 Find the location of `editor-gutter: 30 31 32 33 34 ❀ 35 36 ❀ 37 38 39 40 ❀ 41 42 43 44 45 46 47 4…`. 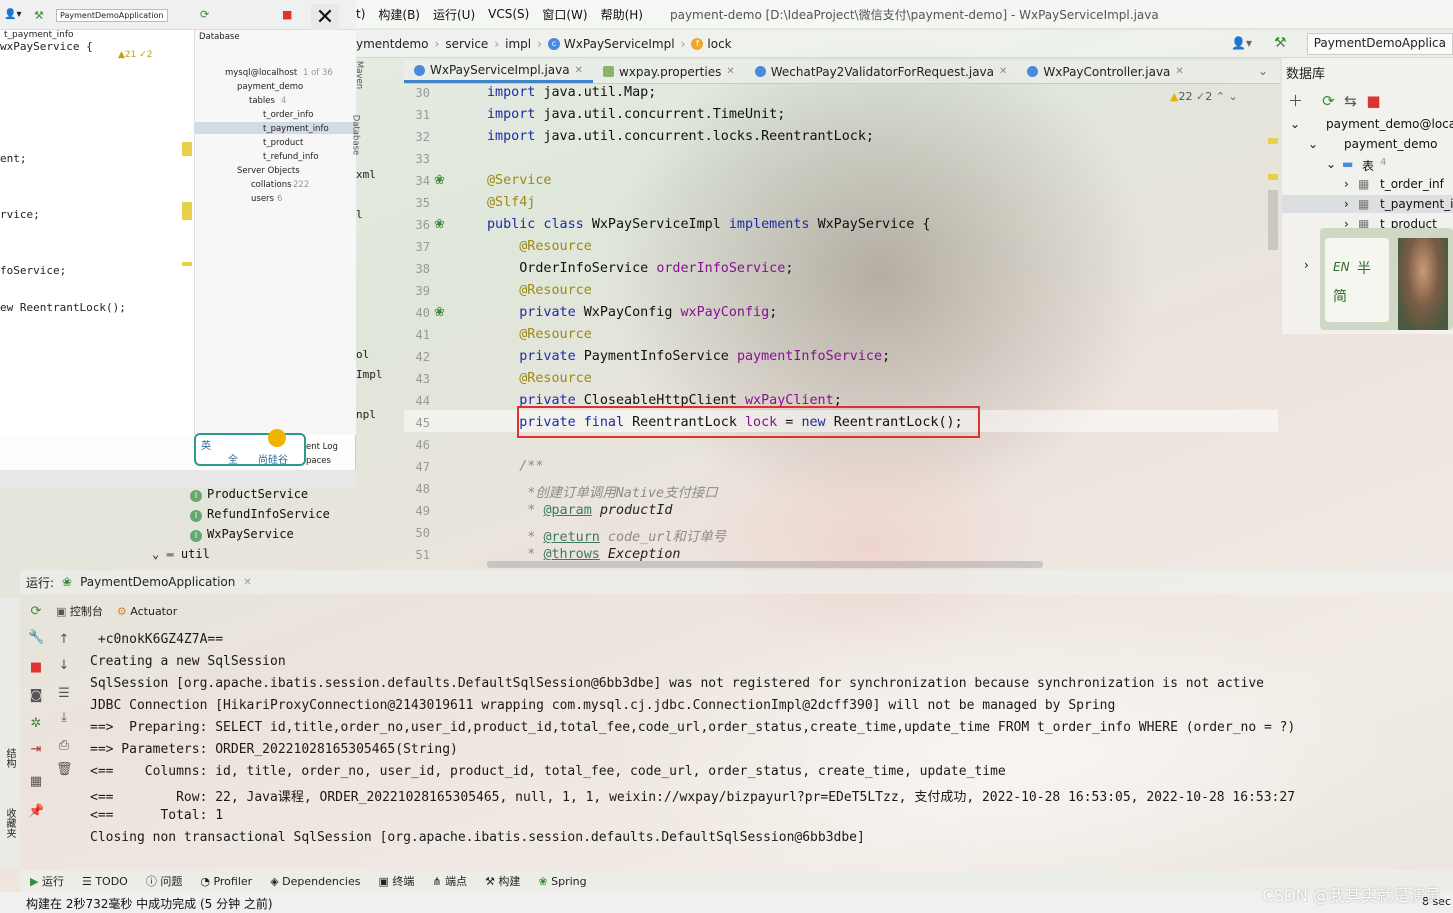

editor-gutter: 30 31 32 33 34 ❀ 35 36 ❀ 37 38 39 40 ❀ 41 42 43 44 45 46 47 4… is located at coordinates (444, 326).